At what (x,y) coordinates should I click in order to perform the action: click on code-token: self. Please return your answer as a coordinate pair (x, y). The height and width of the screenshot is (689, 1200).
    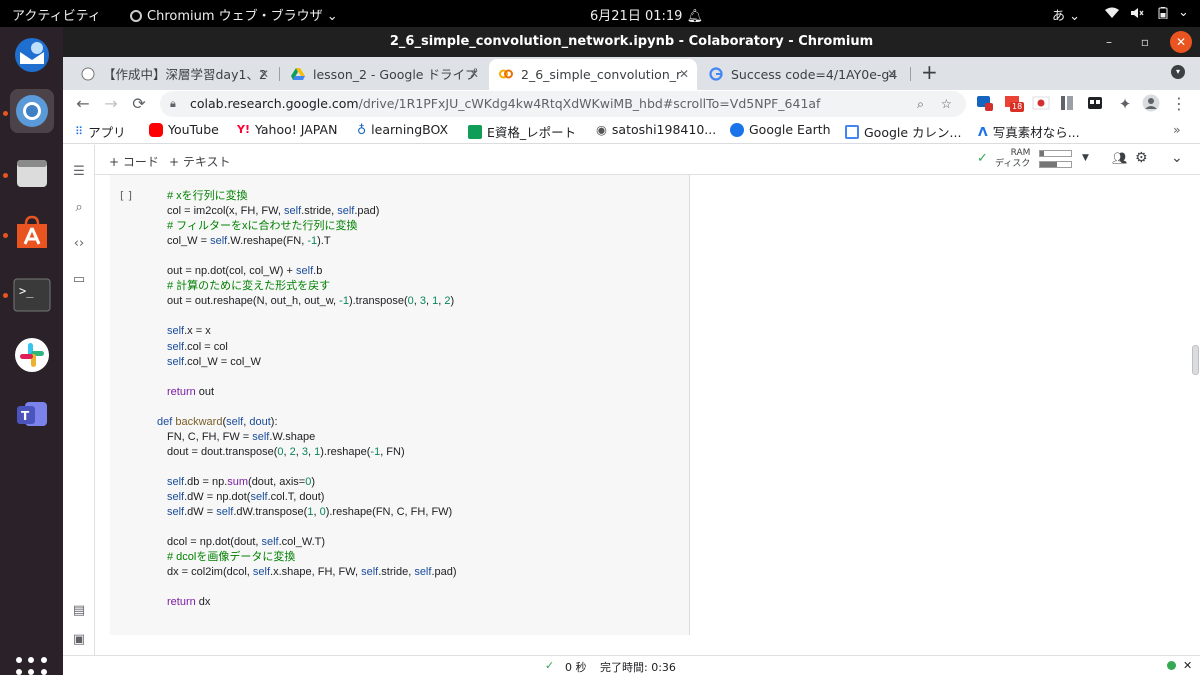
    Looking at the image, I should click on (259, 497).